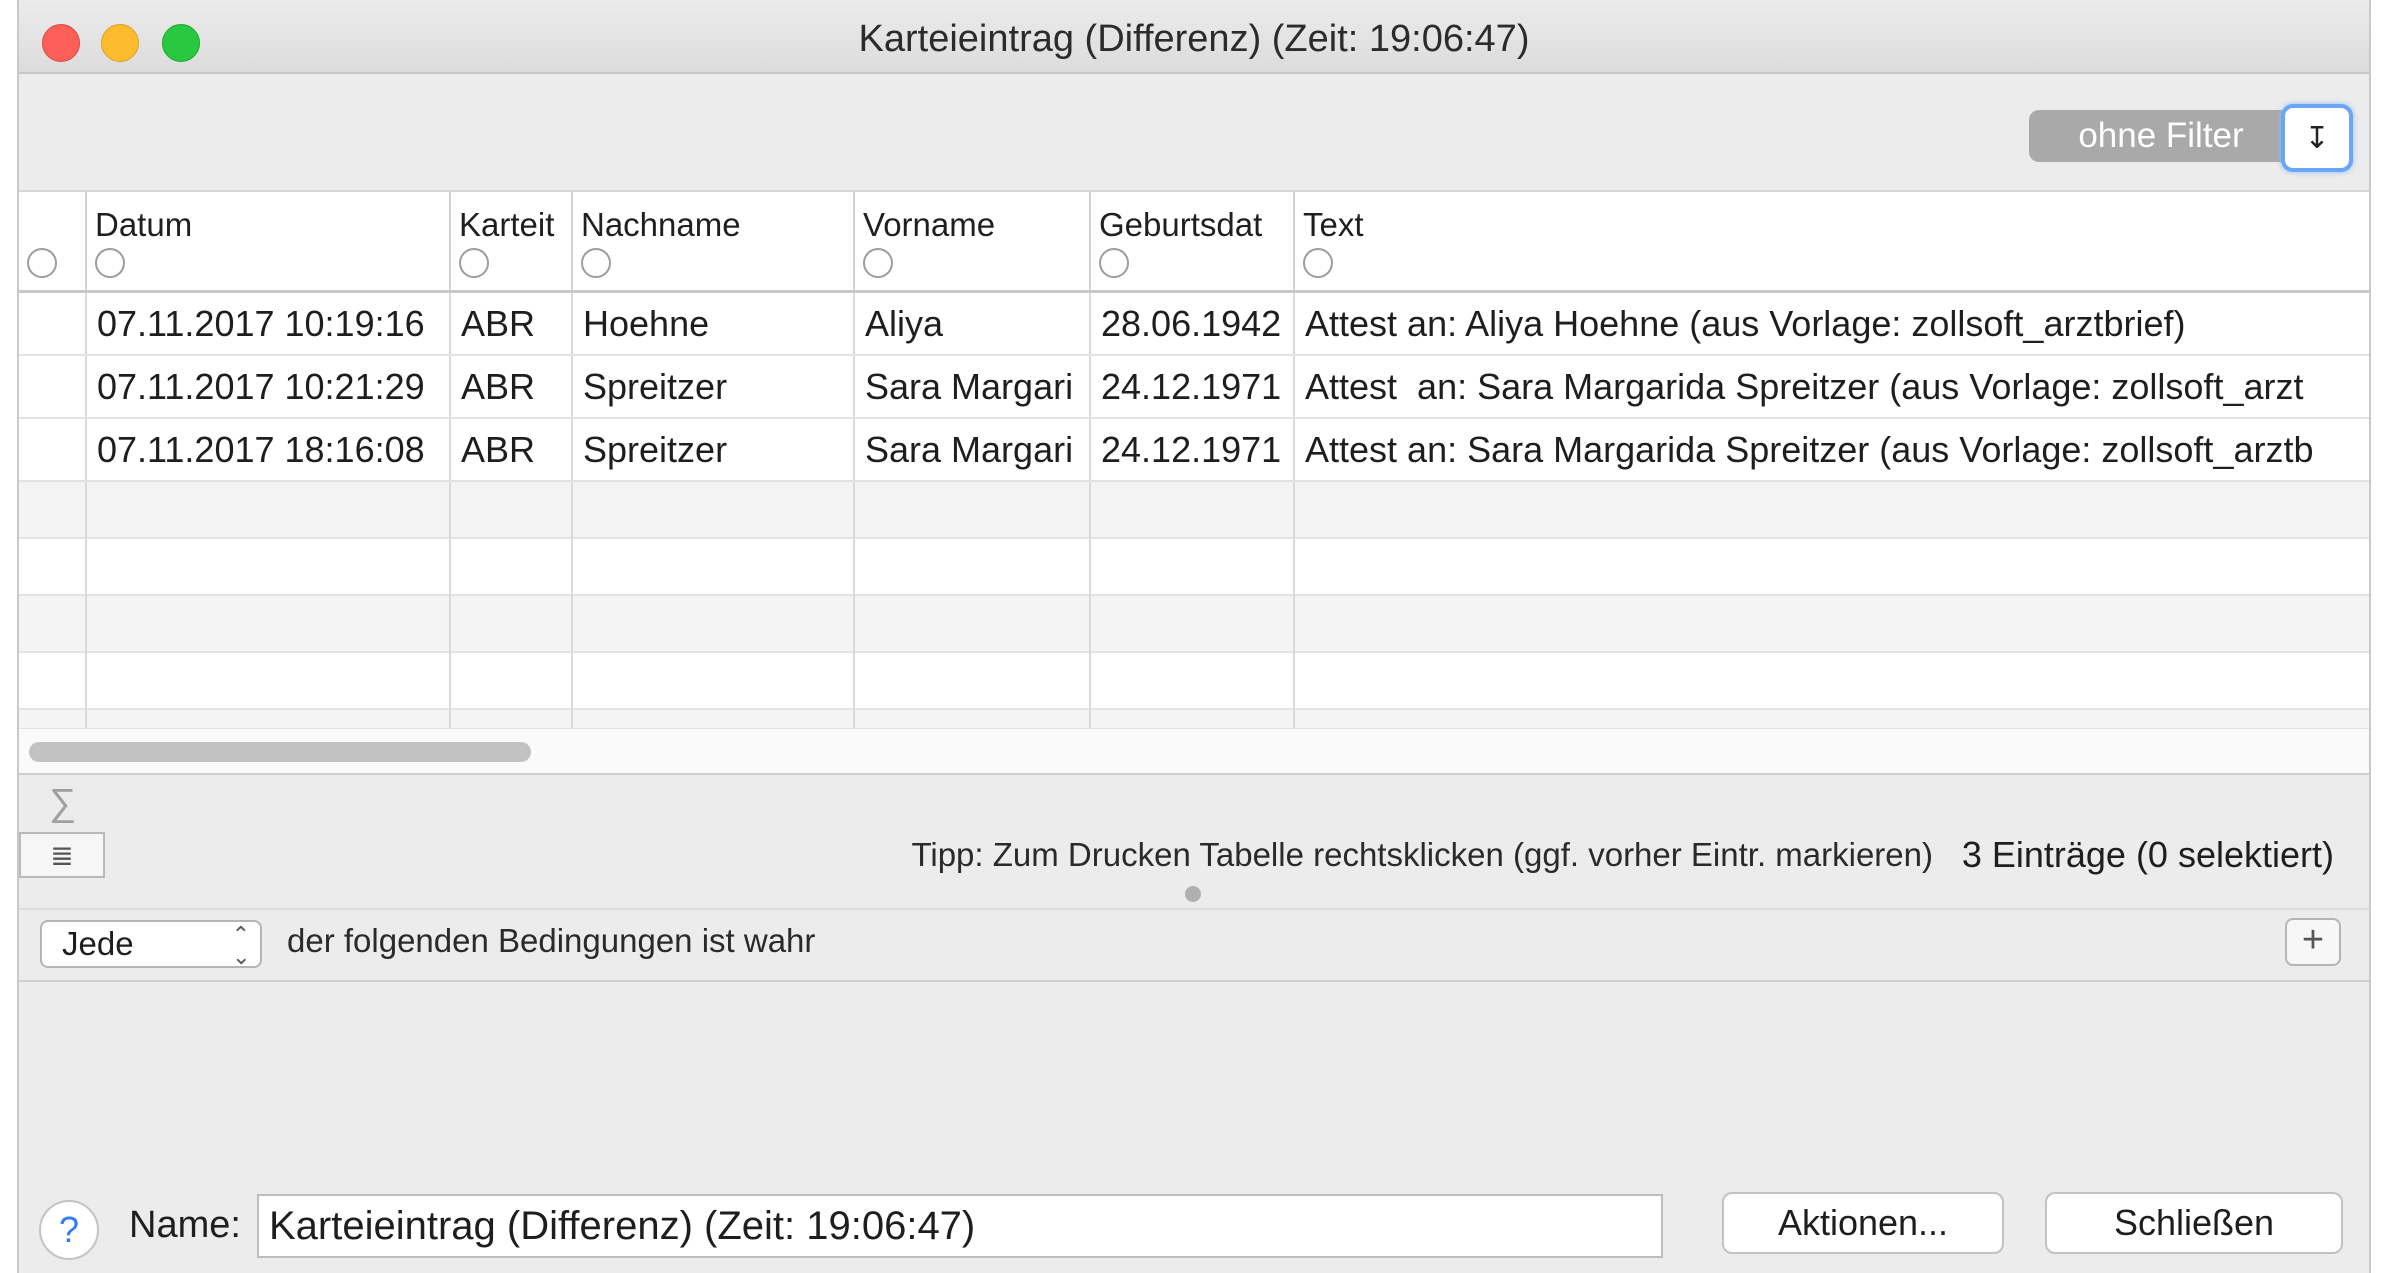 The image size is (2383, 1273). I want to click on plus-icon: +, so click(2313, 940).